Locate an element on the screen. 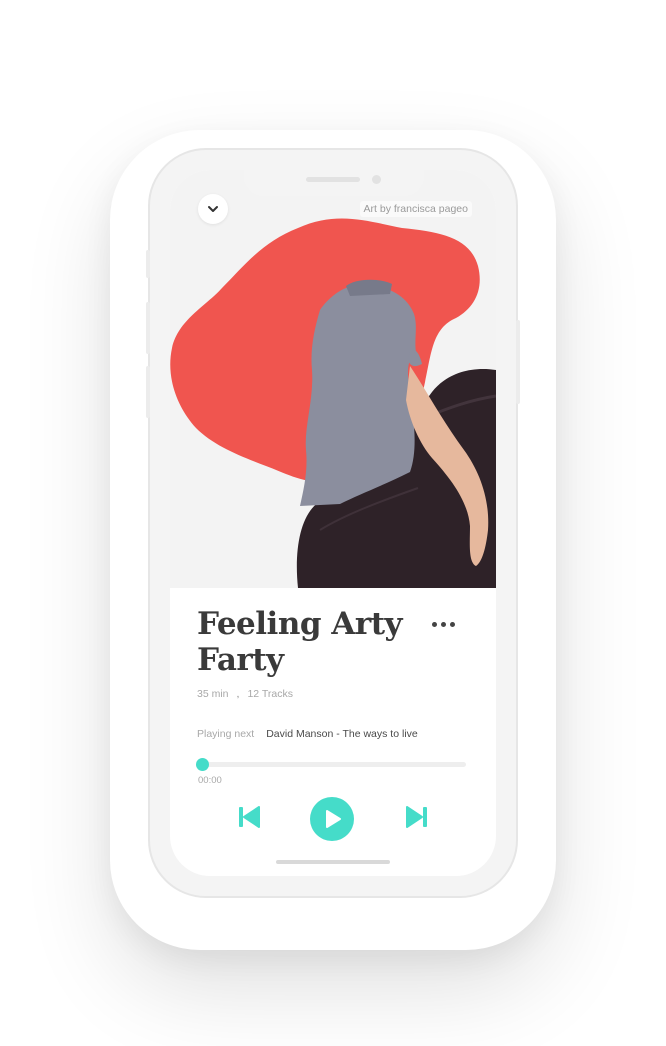  home-indicator is located at coordinates (333, 862).